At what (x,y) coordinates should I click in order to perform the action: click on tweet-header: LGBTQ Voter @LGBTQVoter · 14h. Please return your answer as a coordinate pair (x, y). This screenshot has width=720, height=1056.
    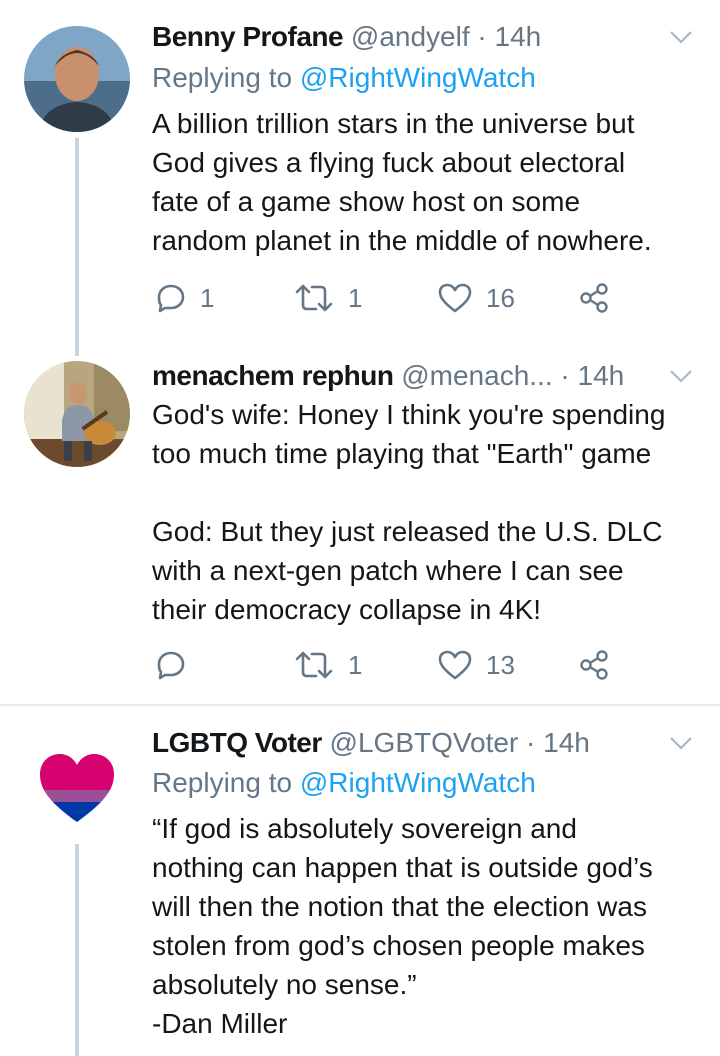
    Looking at the image, I should click on (371, 743).